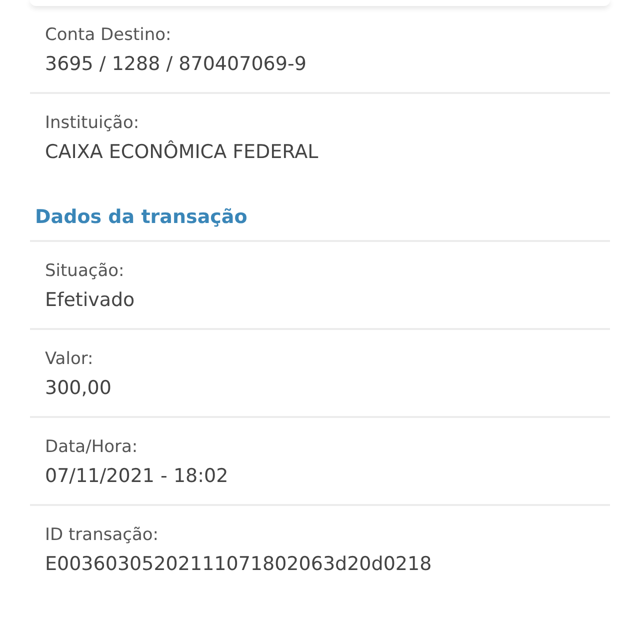  What do you see at coordinates (78, 388) in the screenshot?
I see `field-value: 300,00` at bounding box center [78, 388].